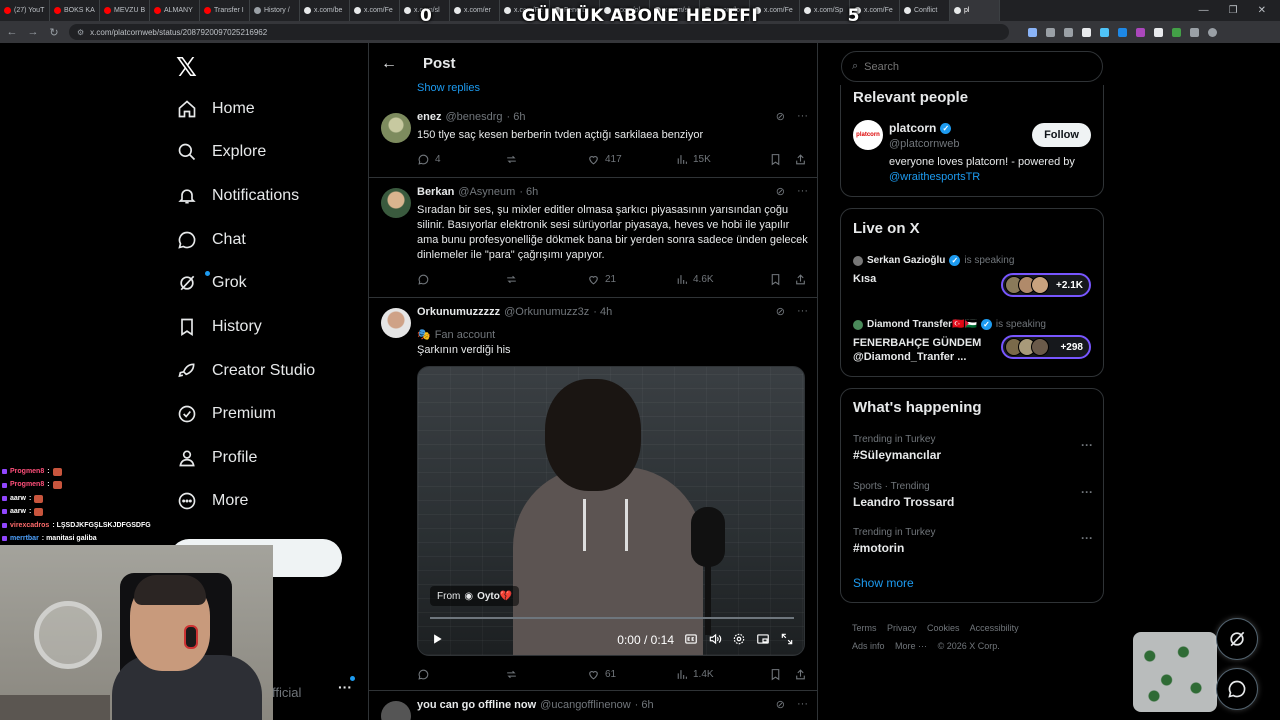 The width and height of the screenshot is (1280, 720). I want to click on nav-item-explore: Explore, so click(221, 152).